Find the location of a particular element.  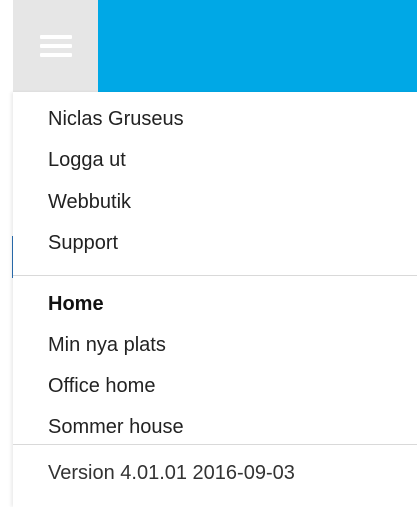

menu-item-webshop: Webbutik is located at coordinates (89, 202).